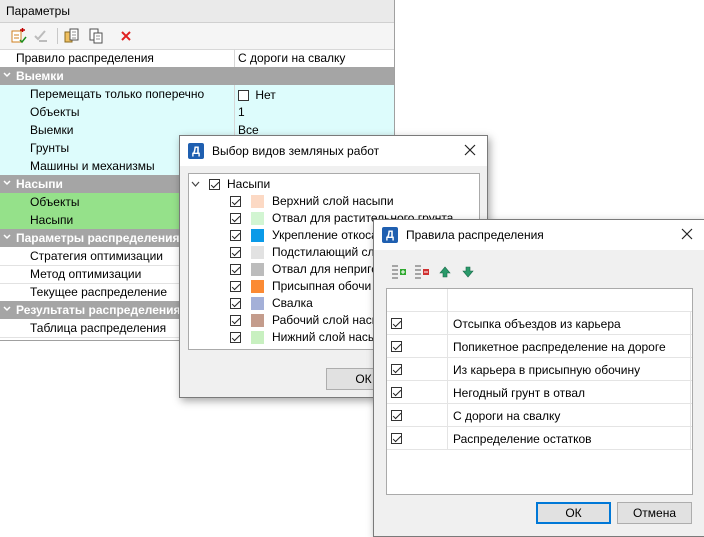 The height and width of the screenshot is (537, 704). I want to click on rules-cancel-button: Отмена, so click(654, 513).